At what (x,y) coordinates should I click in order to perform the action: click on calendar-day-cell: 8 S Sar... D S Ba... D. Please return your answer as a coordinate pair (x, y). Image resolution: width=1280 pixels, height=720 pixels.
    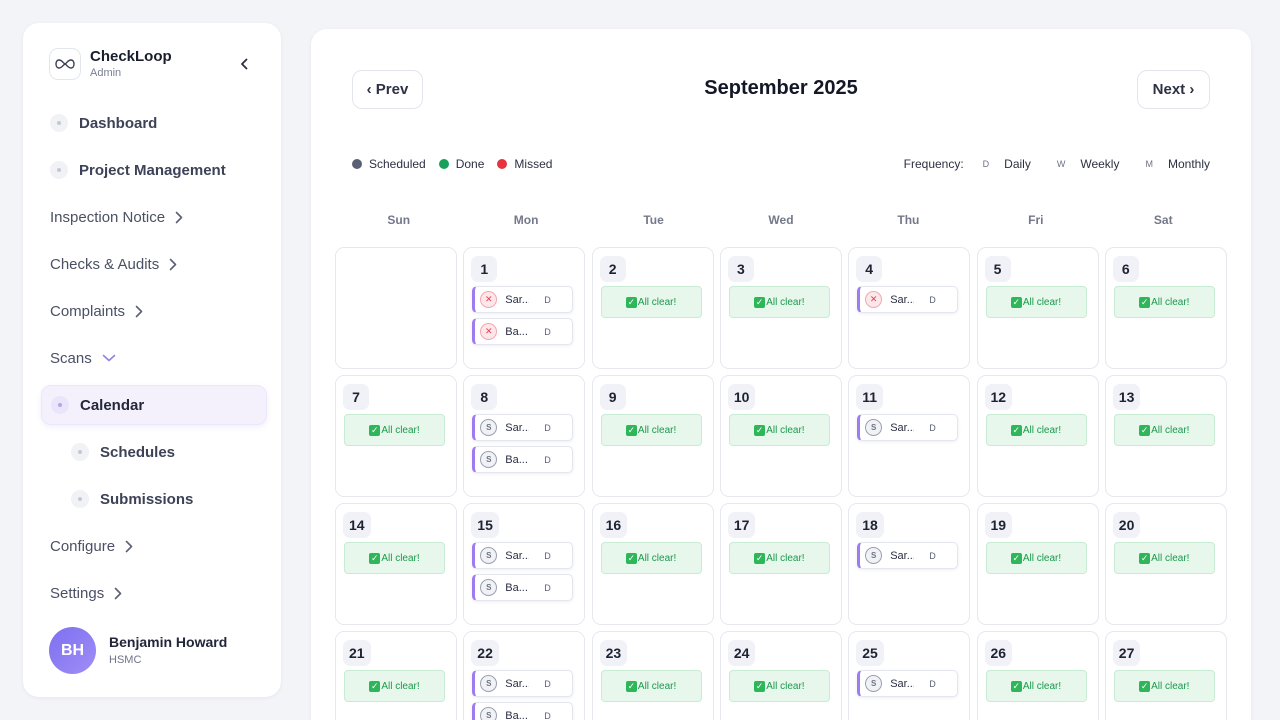
    Looking at the image, I should click on (524, 436).